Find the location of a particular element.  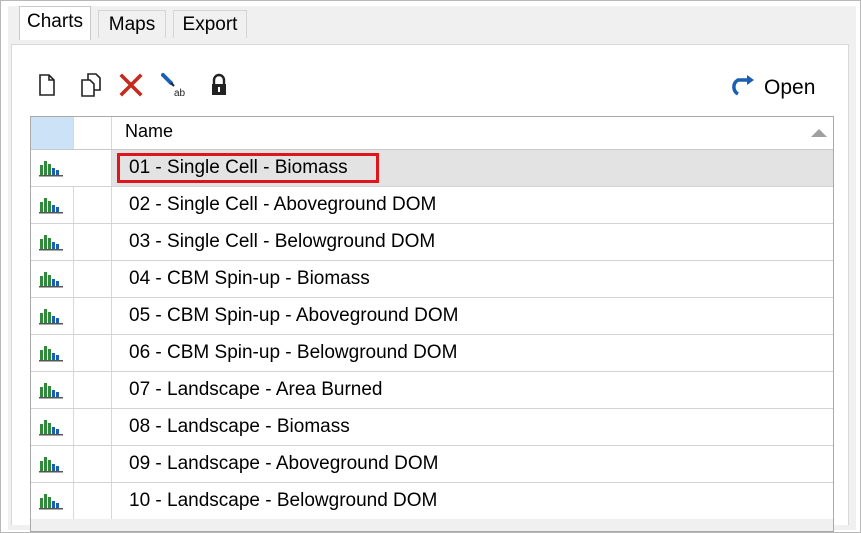

row-name: 05 - CBM Spin-up - Aboveground DOM is located at coordinates (294, 315).